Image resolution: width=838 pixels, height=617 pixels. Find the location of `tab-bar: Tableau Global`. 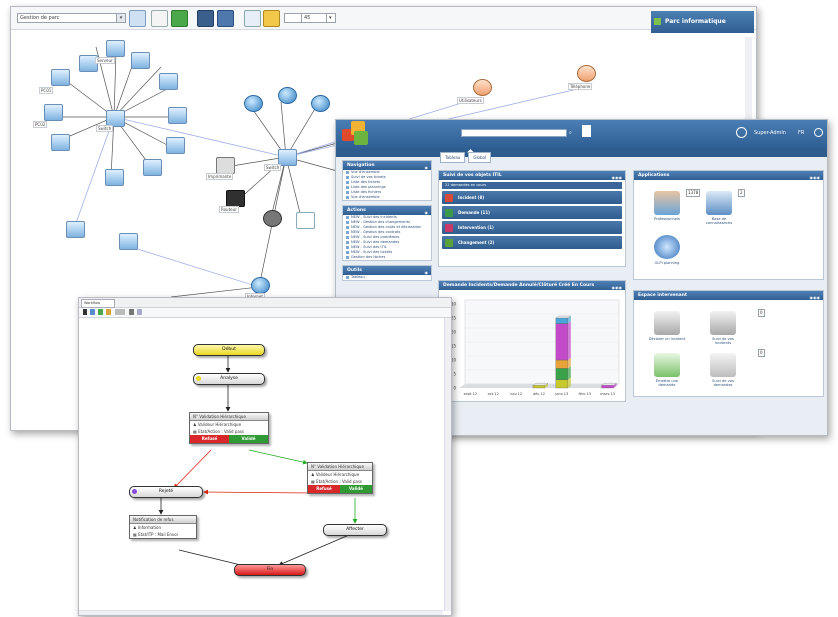

tab-bar: Tableau Global is located at coordinates (467, 157).